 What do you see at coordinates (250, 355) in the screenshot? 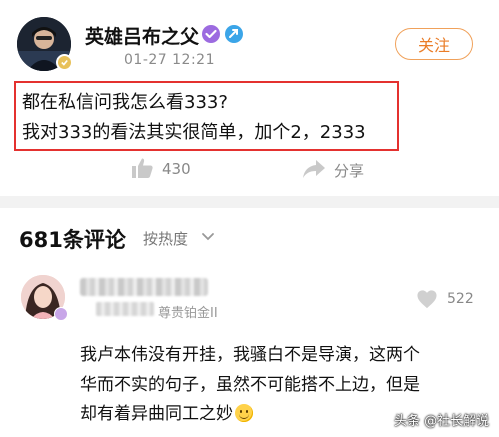
I see `comment-text-line-1: 我卢本伟没有开挂，我骚白不是导演，这两个` at bounding box center [250, 355].